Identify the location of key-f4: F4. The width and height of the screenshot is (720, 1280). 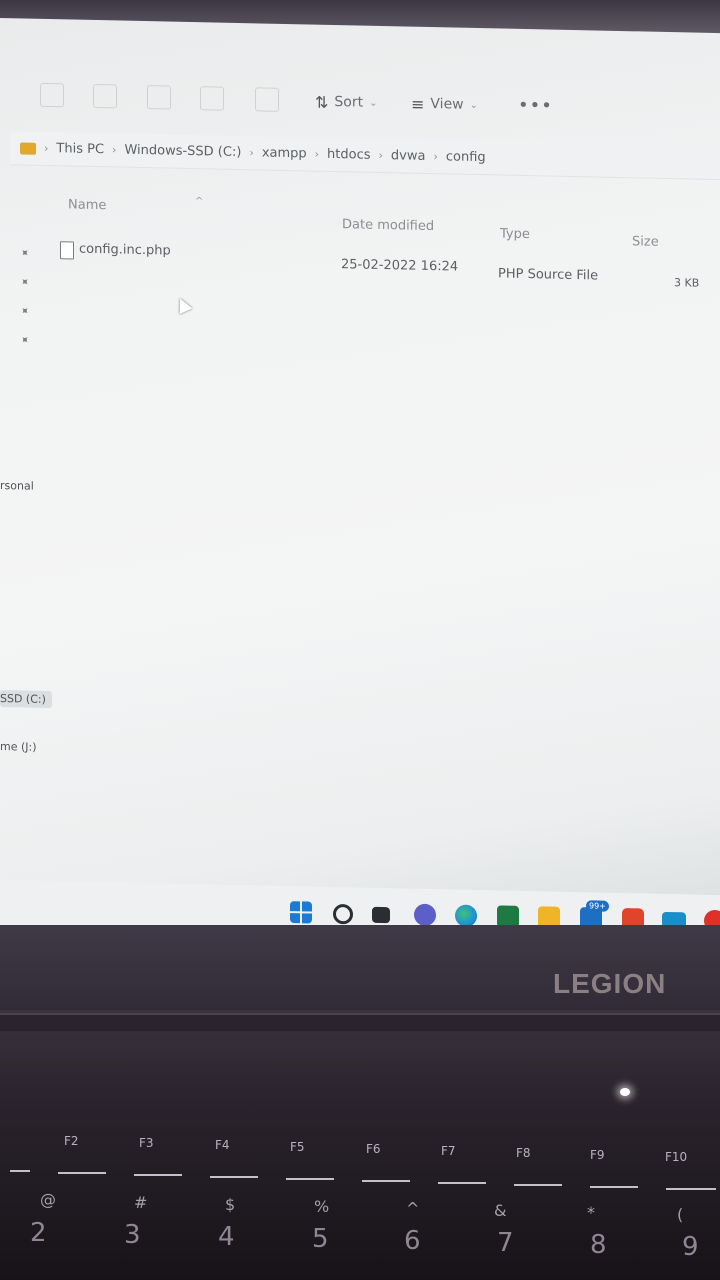
(222, 1145).